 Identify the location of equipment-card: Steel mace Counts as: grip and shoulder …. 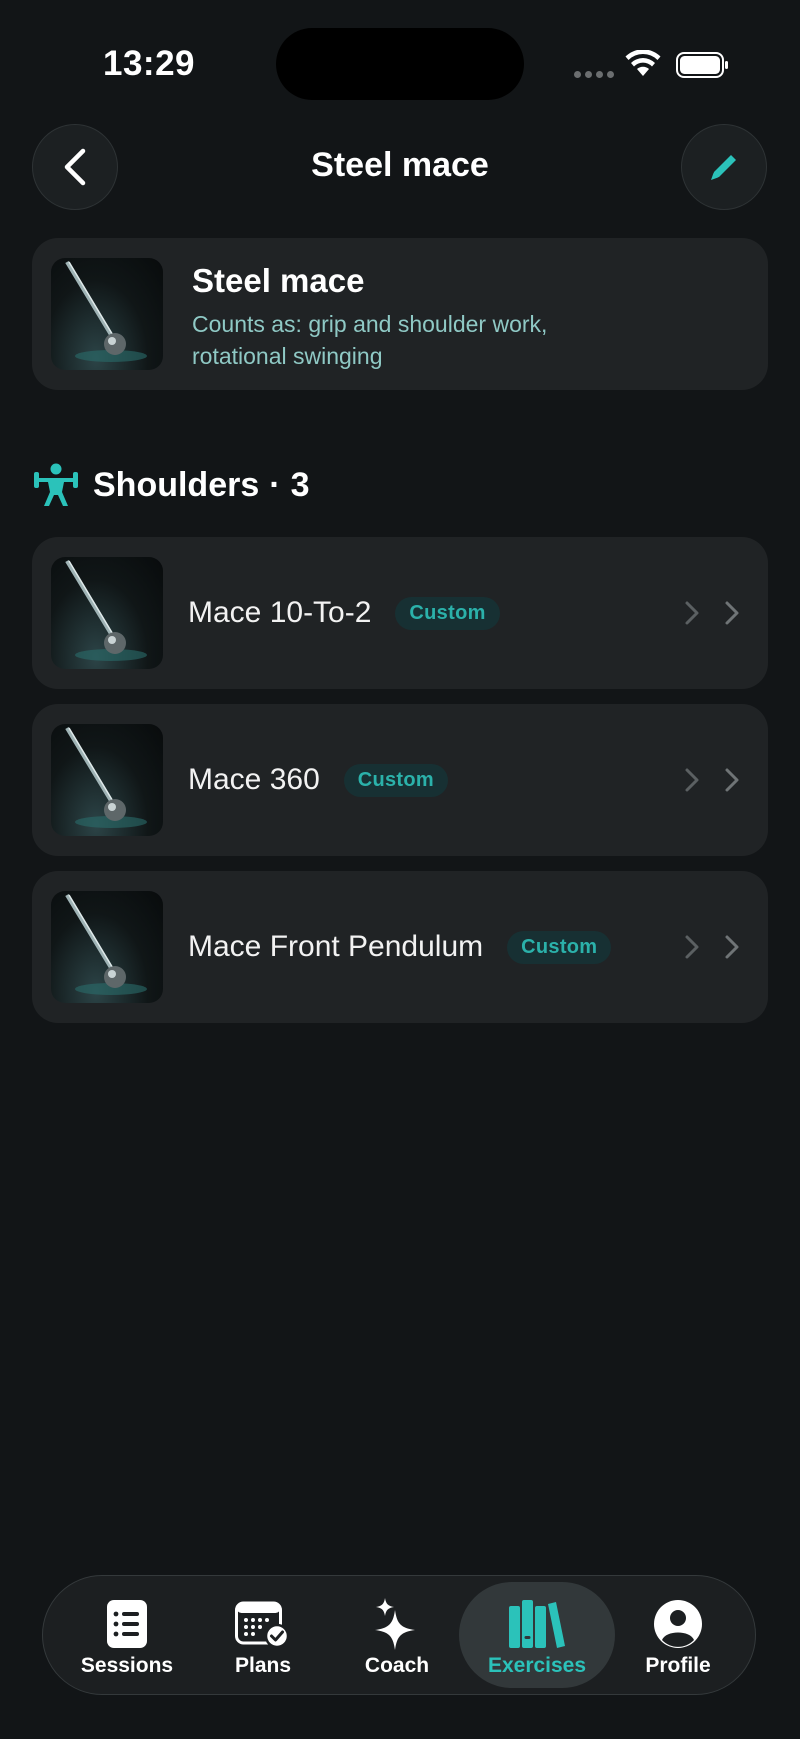
(400, 314).